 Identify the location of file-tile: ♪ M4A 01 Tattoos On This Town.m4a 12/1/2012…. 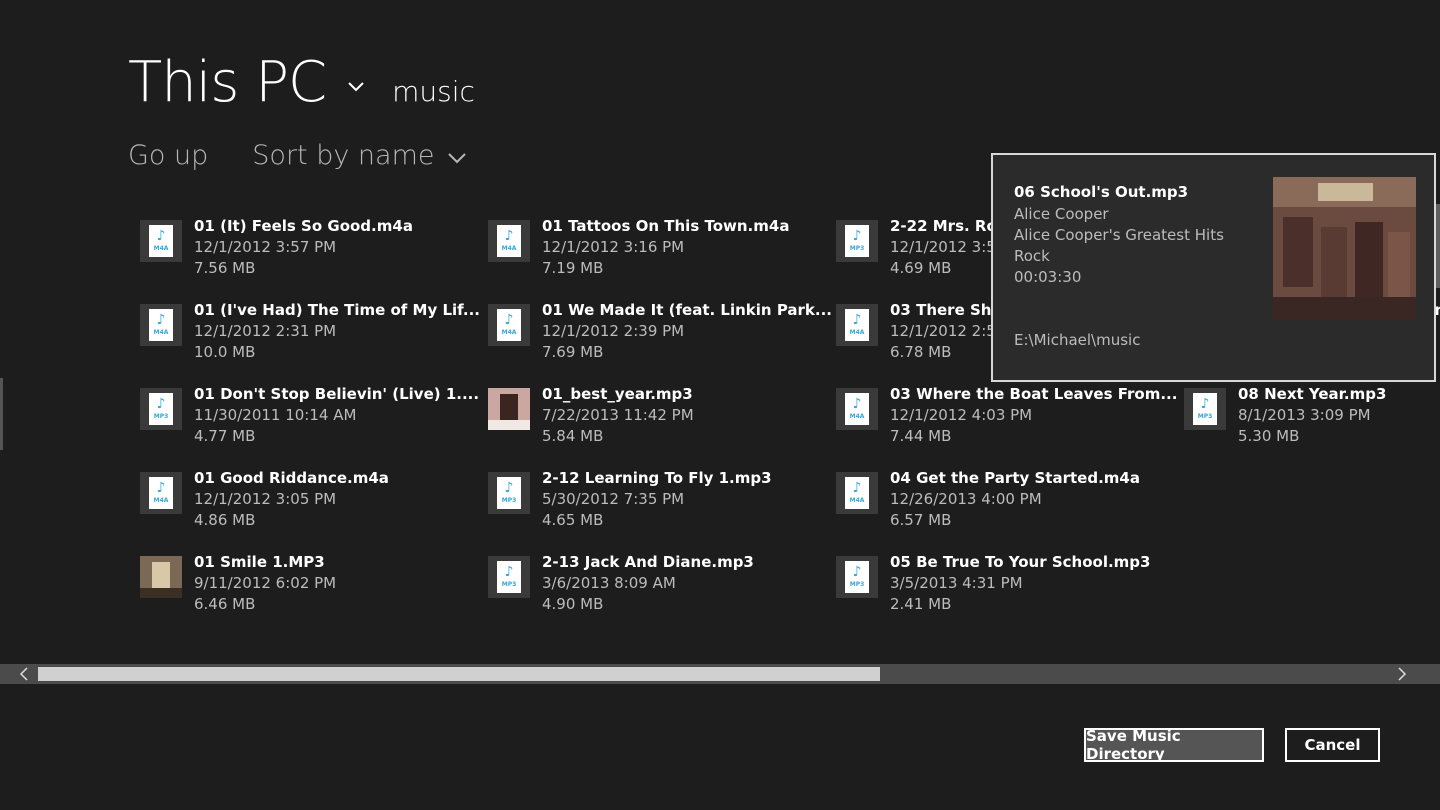
(643, 246).